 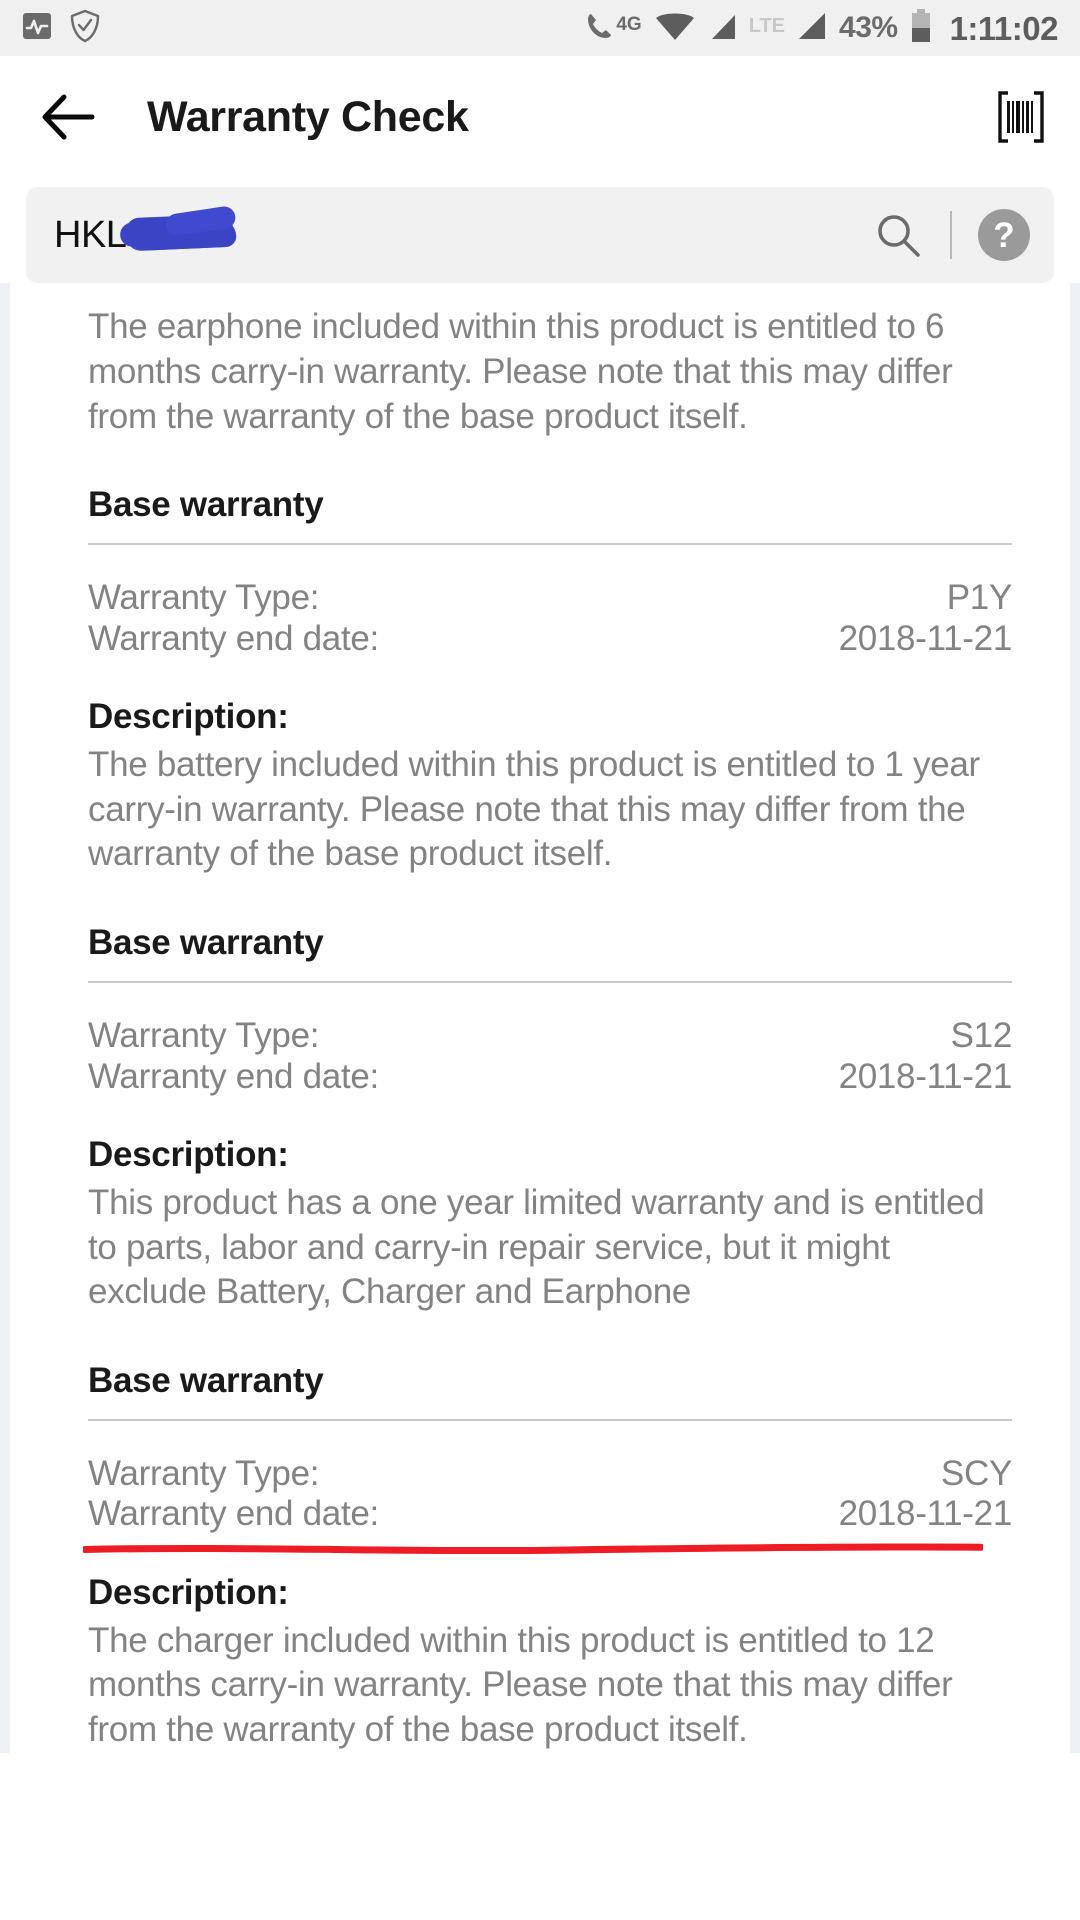 What do you see at coordinates (722, 28) in the screenshot?
I see `signal-bars-sim1-icon` at bounding box center [722, 28].